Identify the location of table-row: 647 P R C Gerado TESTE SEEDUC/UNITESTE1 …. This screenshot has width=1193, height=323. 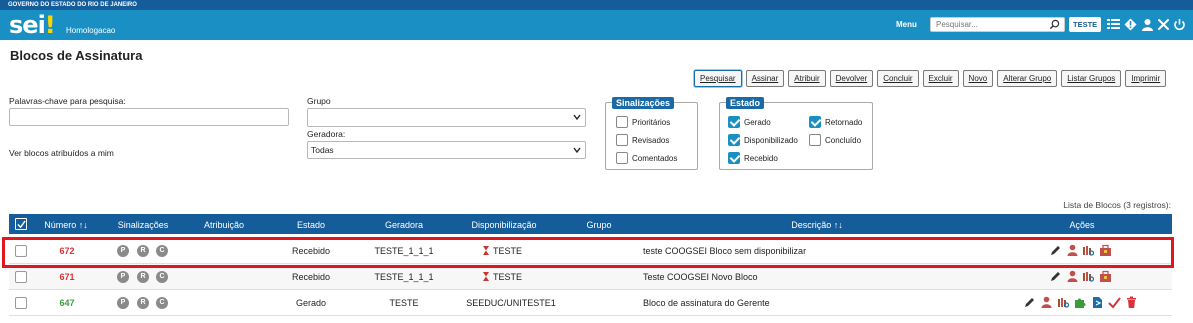
(590, 303).